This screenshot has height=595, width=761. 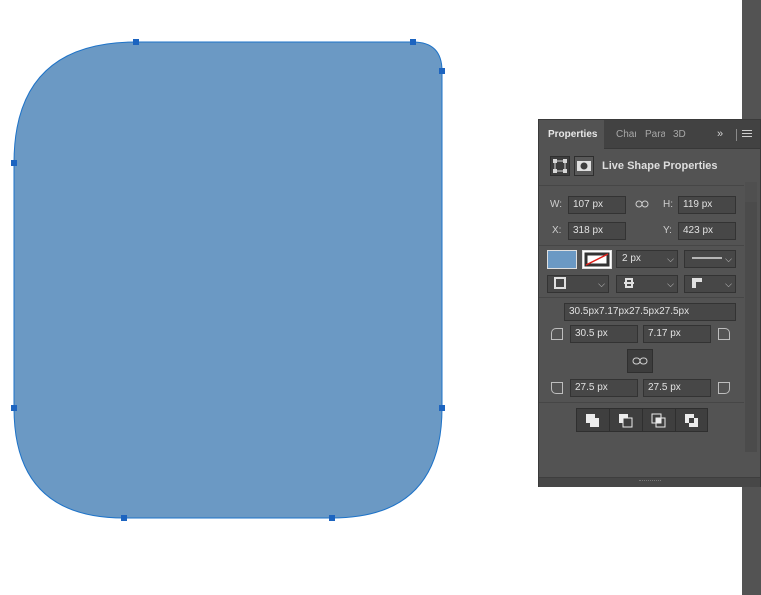 I want to click on corner-top-left-icon, so click(x=557, y=334).